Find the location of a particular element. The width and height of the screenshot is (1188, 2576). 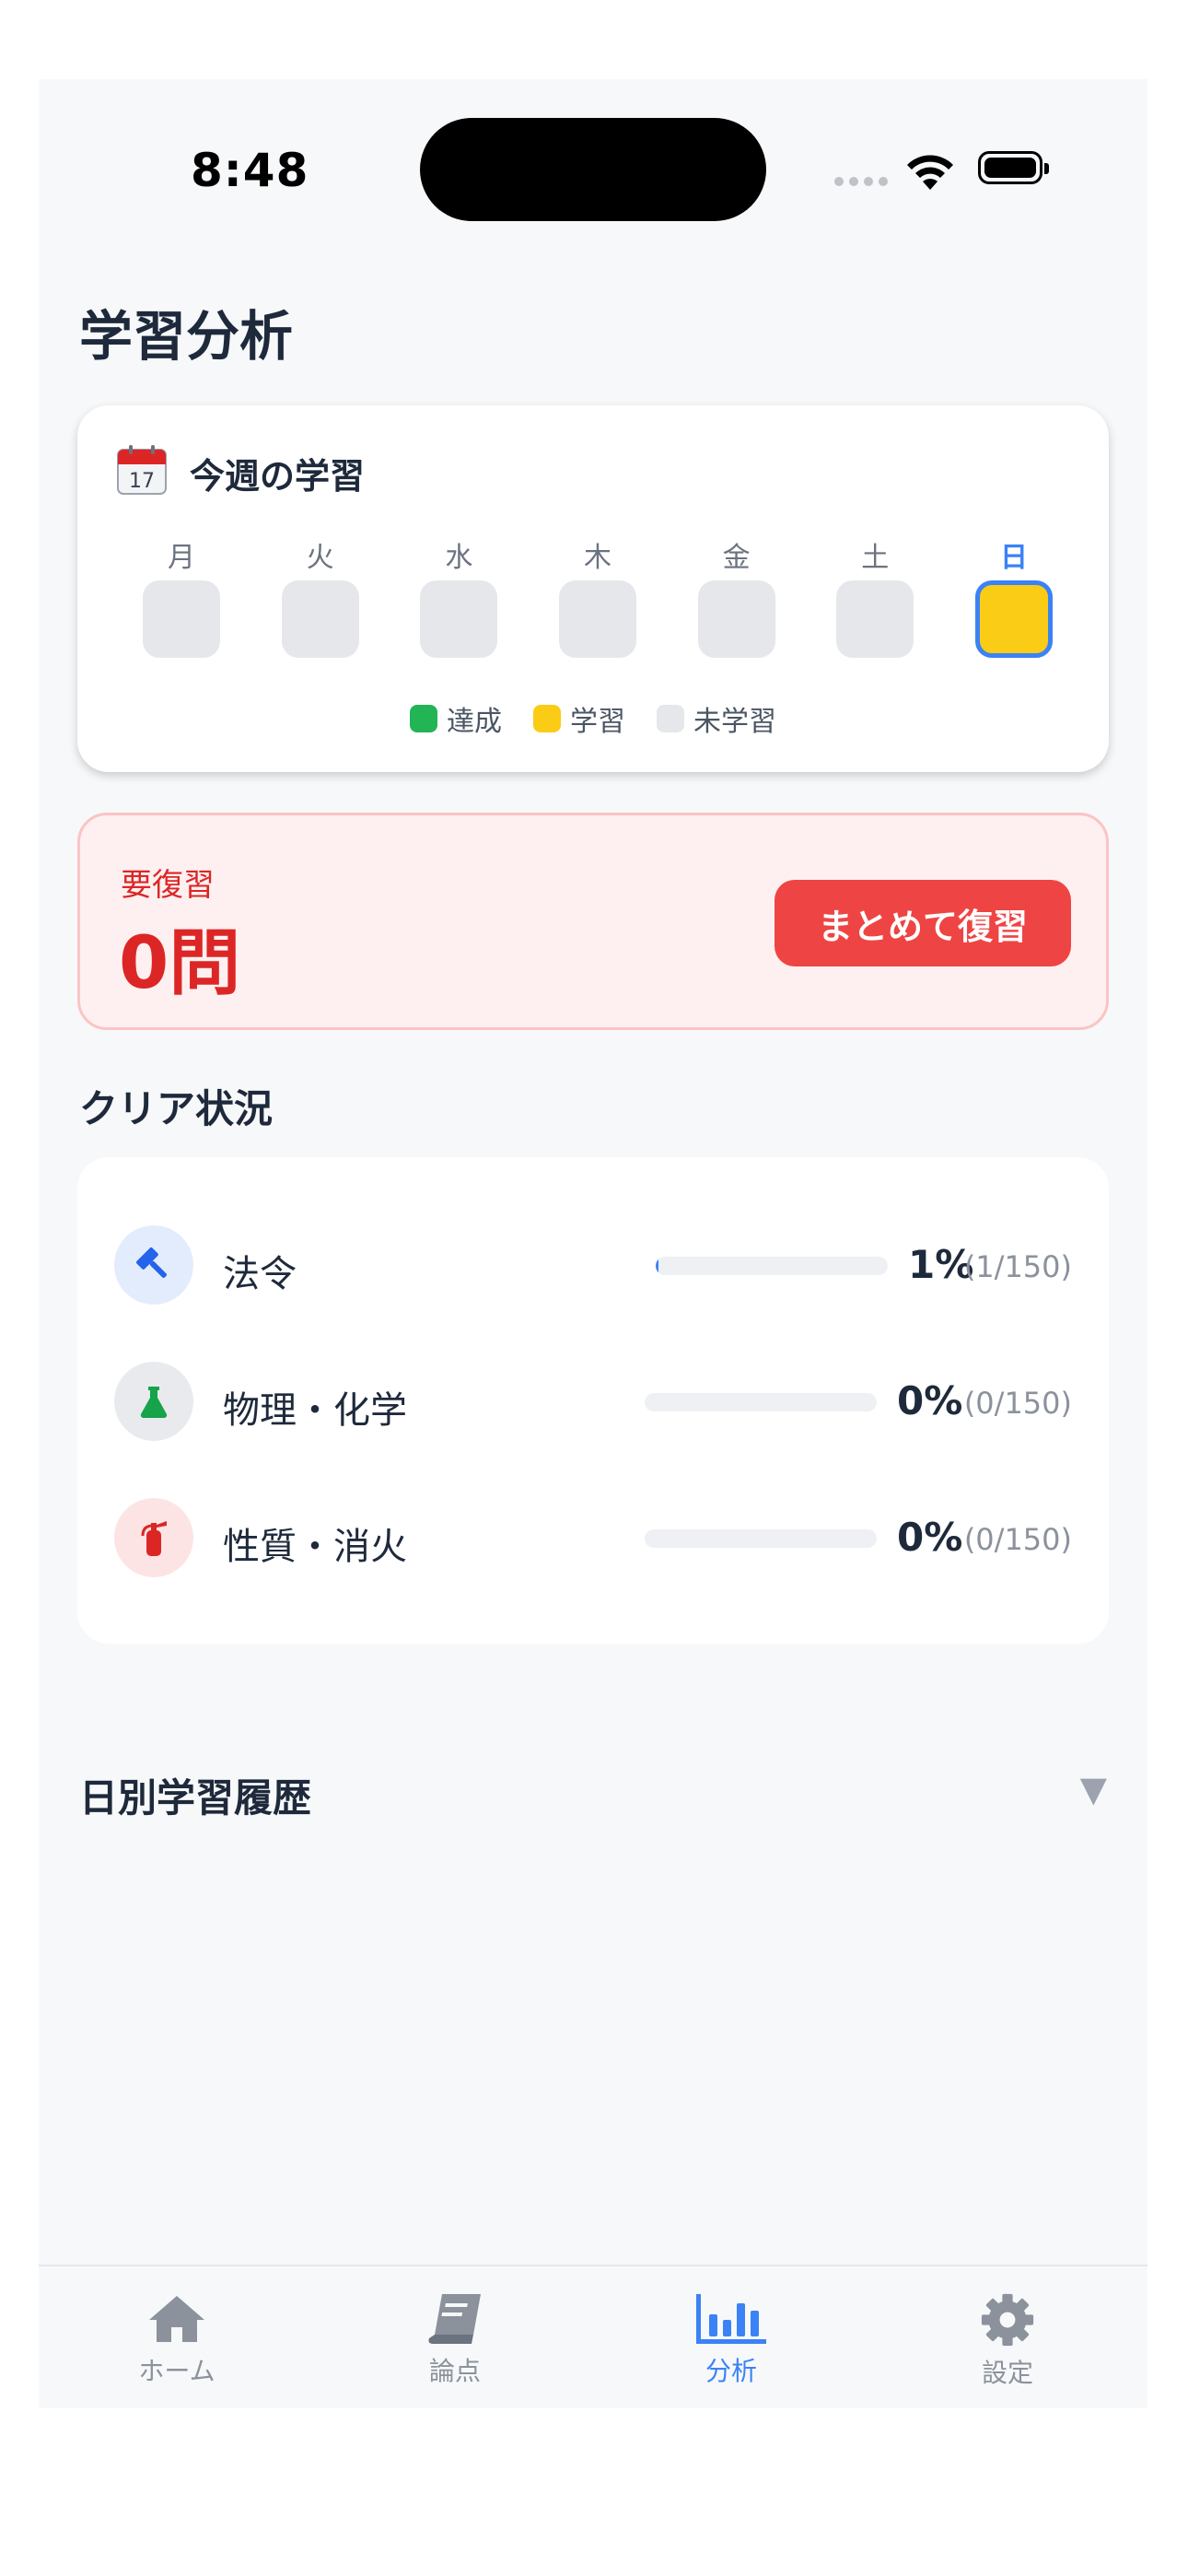

subject-row-law: 法令 1% (1/150) is located at coordinates (593, 1265).